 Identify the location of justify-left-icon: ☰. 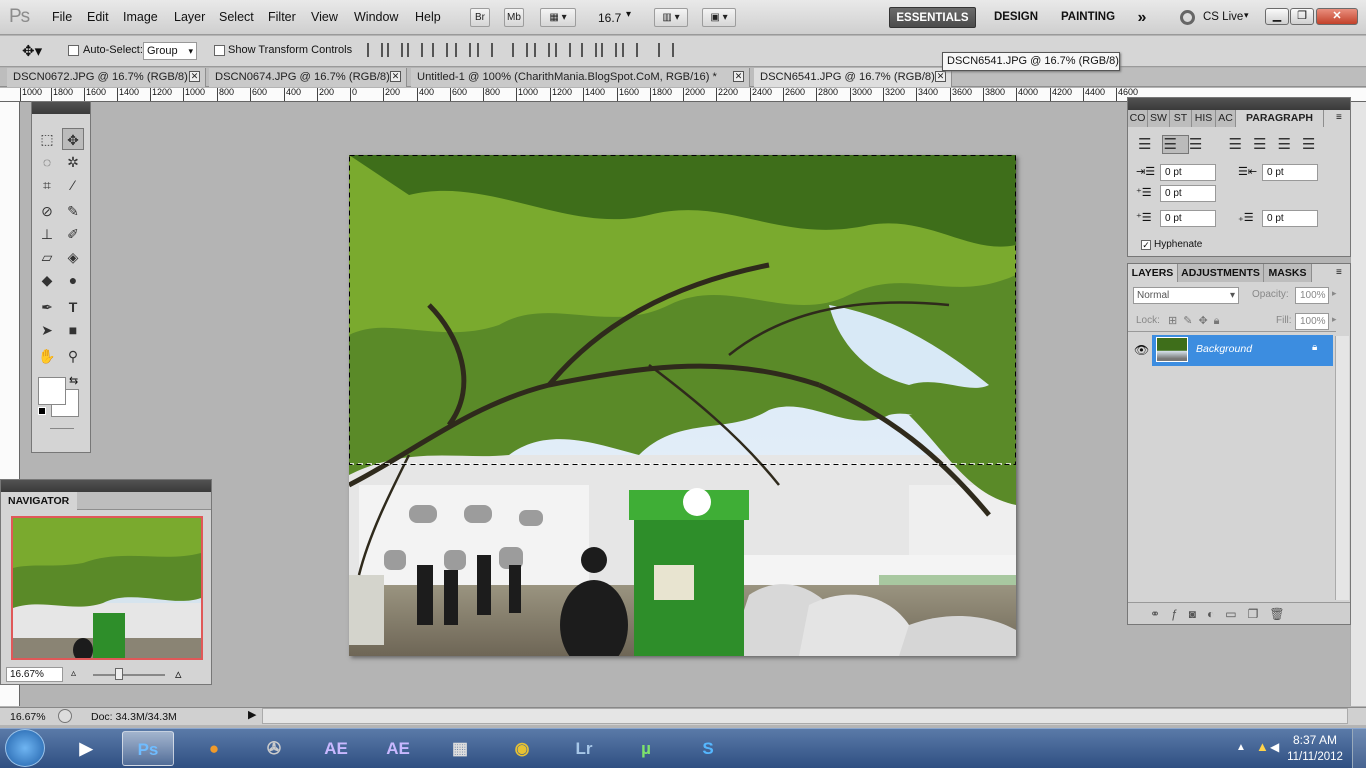
(1241, 144).